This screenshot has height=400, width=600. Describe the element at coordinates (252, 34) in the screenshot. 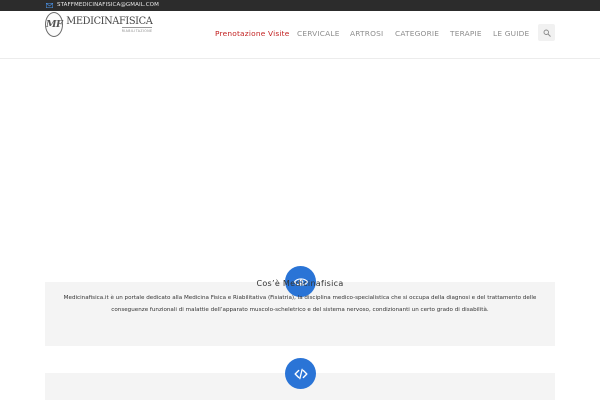

I see `nav-item-prenotazione-visite: Prenotazione Visite` at that location.